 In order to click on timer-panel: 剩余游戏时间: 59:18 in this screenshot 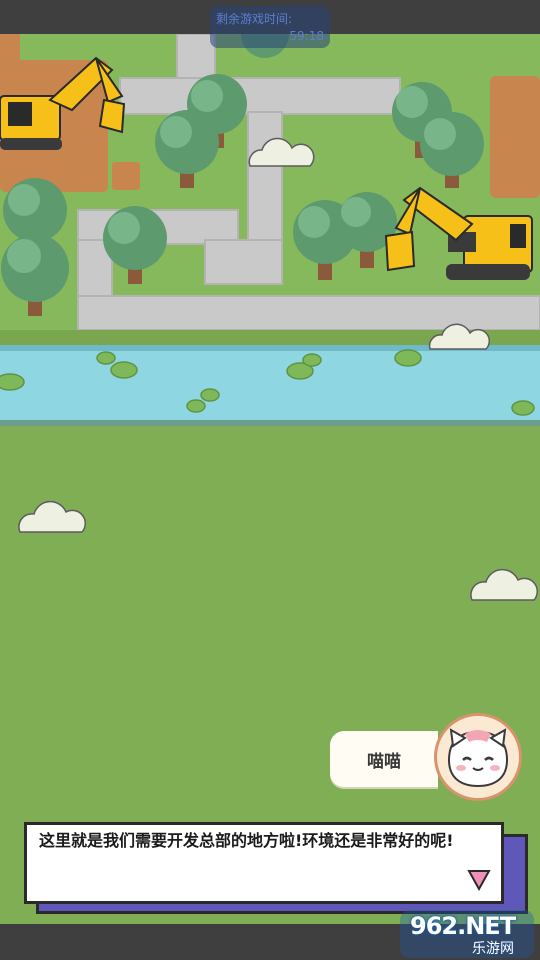, I will do `click(270, 27)`.